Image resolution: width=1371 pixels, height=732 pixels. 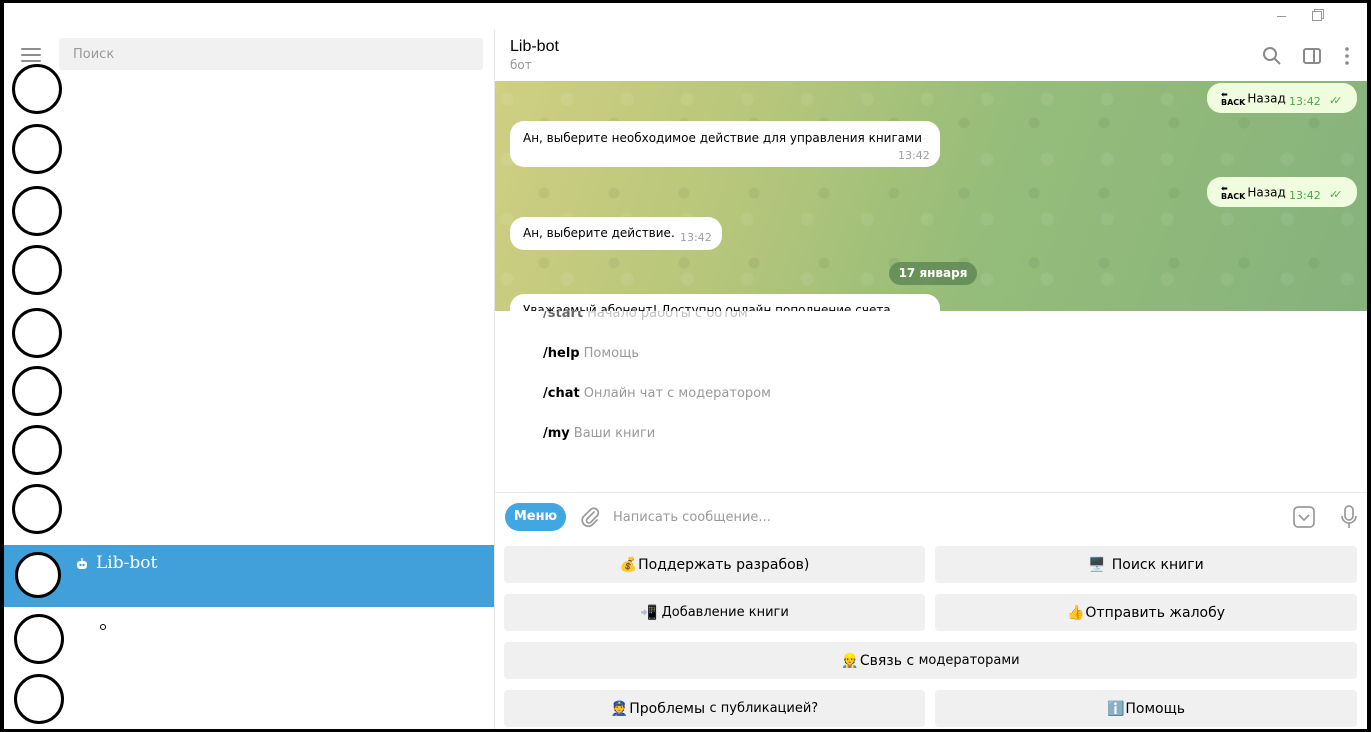 I want to click on minimize-button, so click(x=1281, y=16).